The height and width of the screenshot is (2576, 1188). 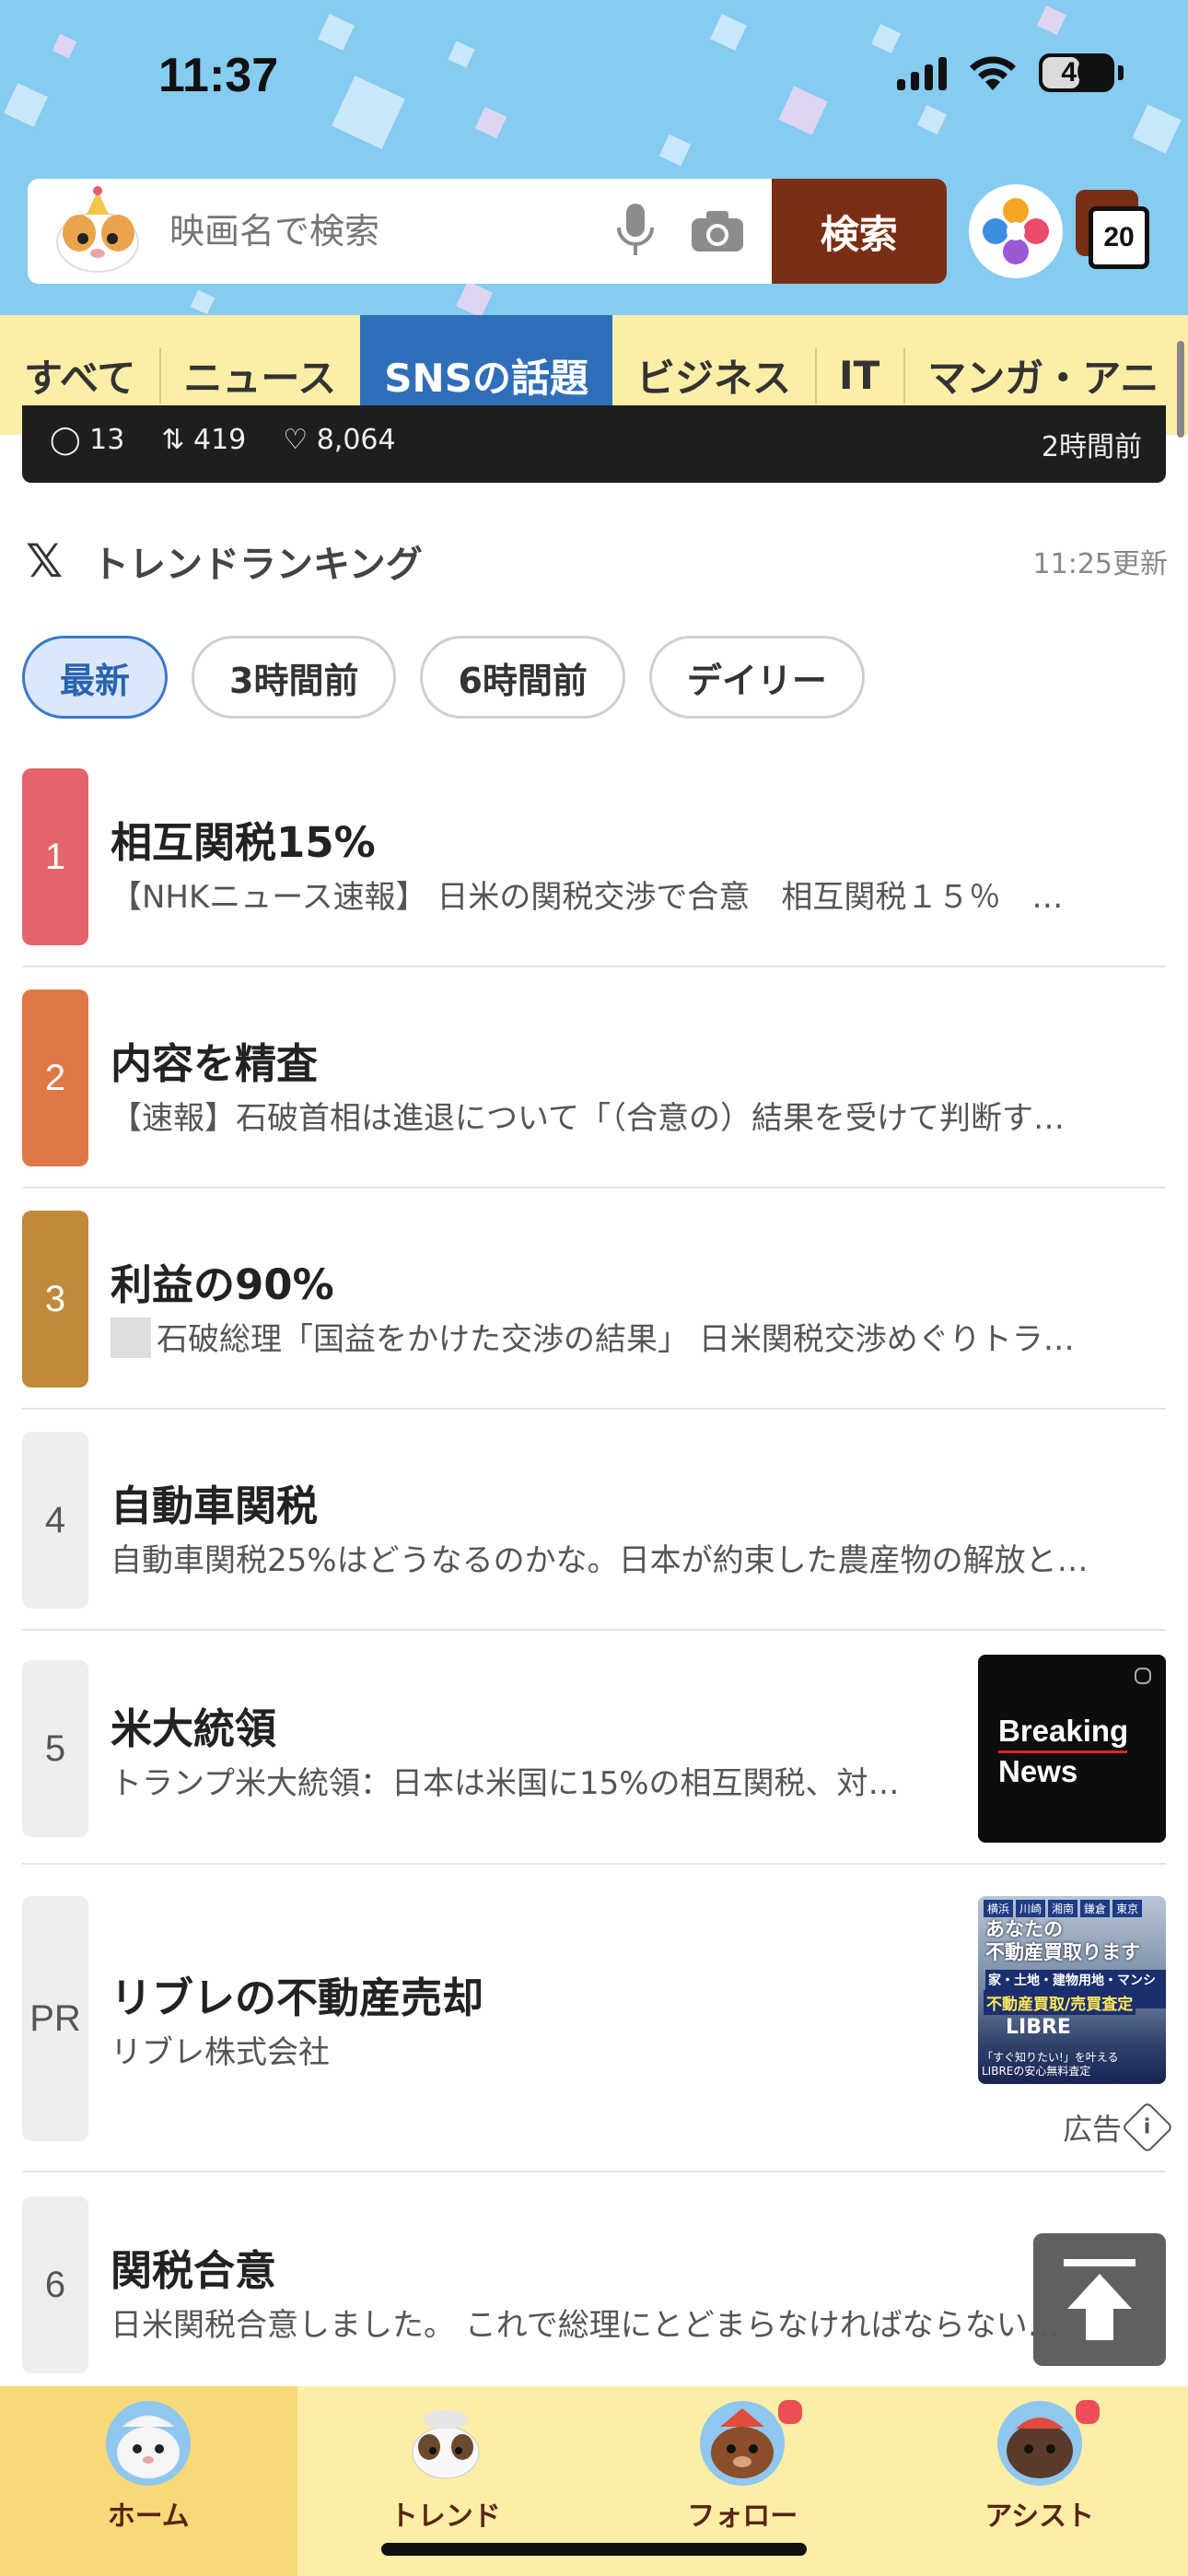 What do you see at coordinates (859, 231) in the screenshot?
I see `search-button: 検索` at bounding box center [859, 231].